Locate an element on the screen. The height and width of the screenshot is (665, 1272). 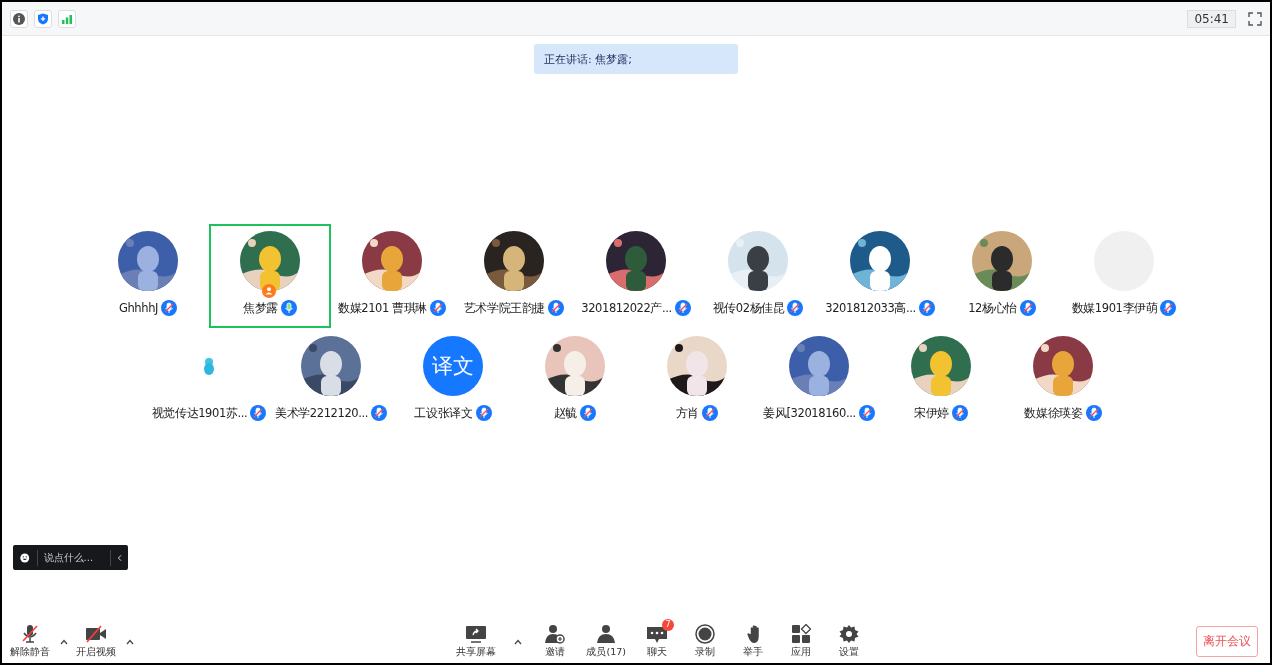
info-icon is located at coordinates (19, 18).